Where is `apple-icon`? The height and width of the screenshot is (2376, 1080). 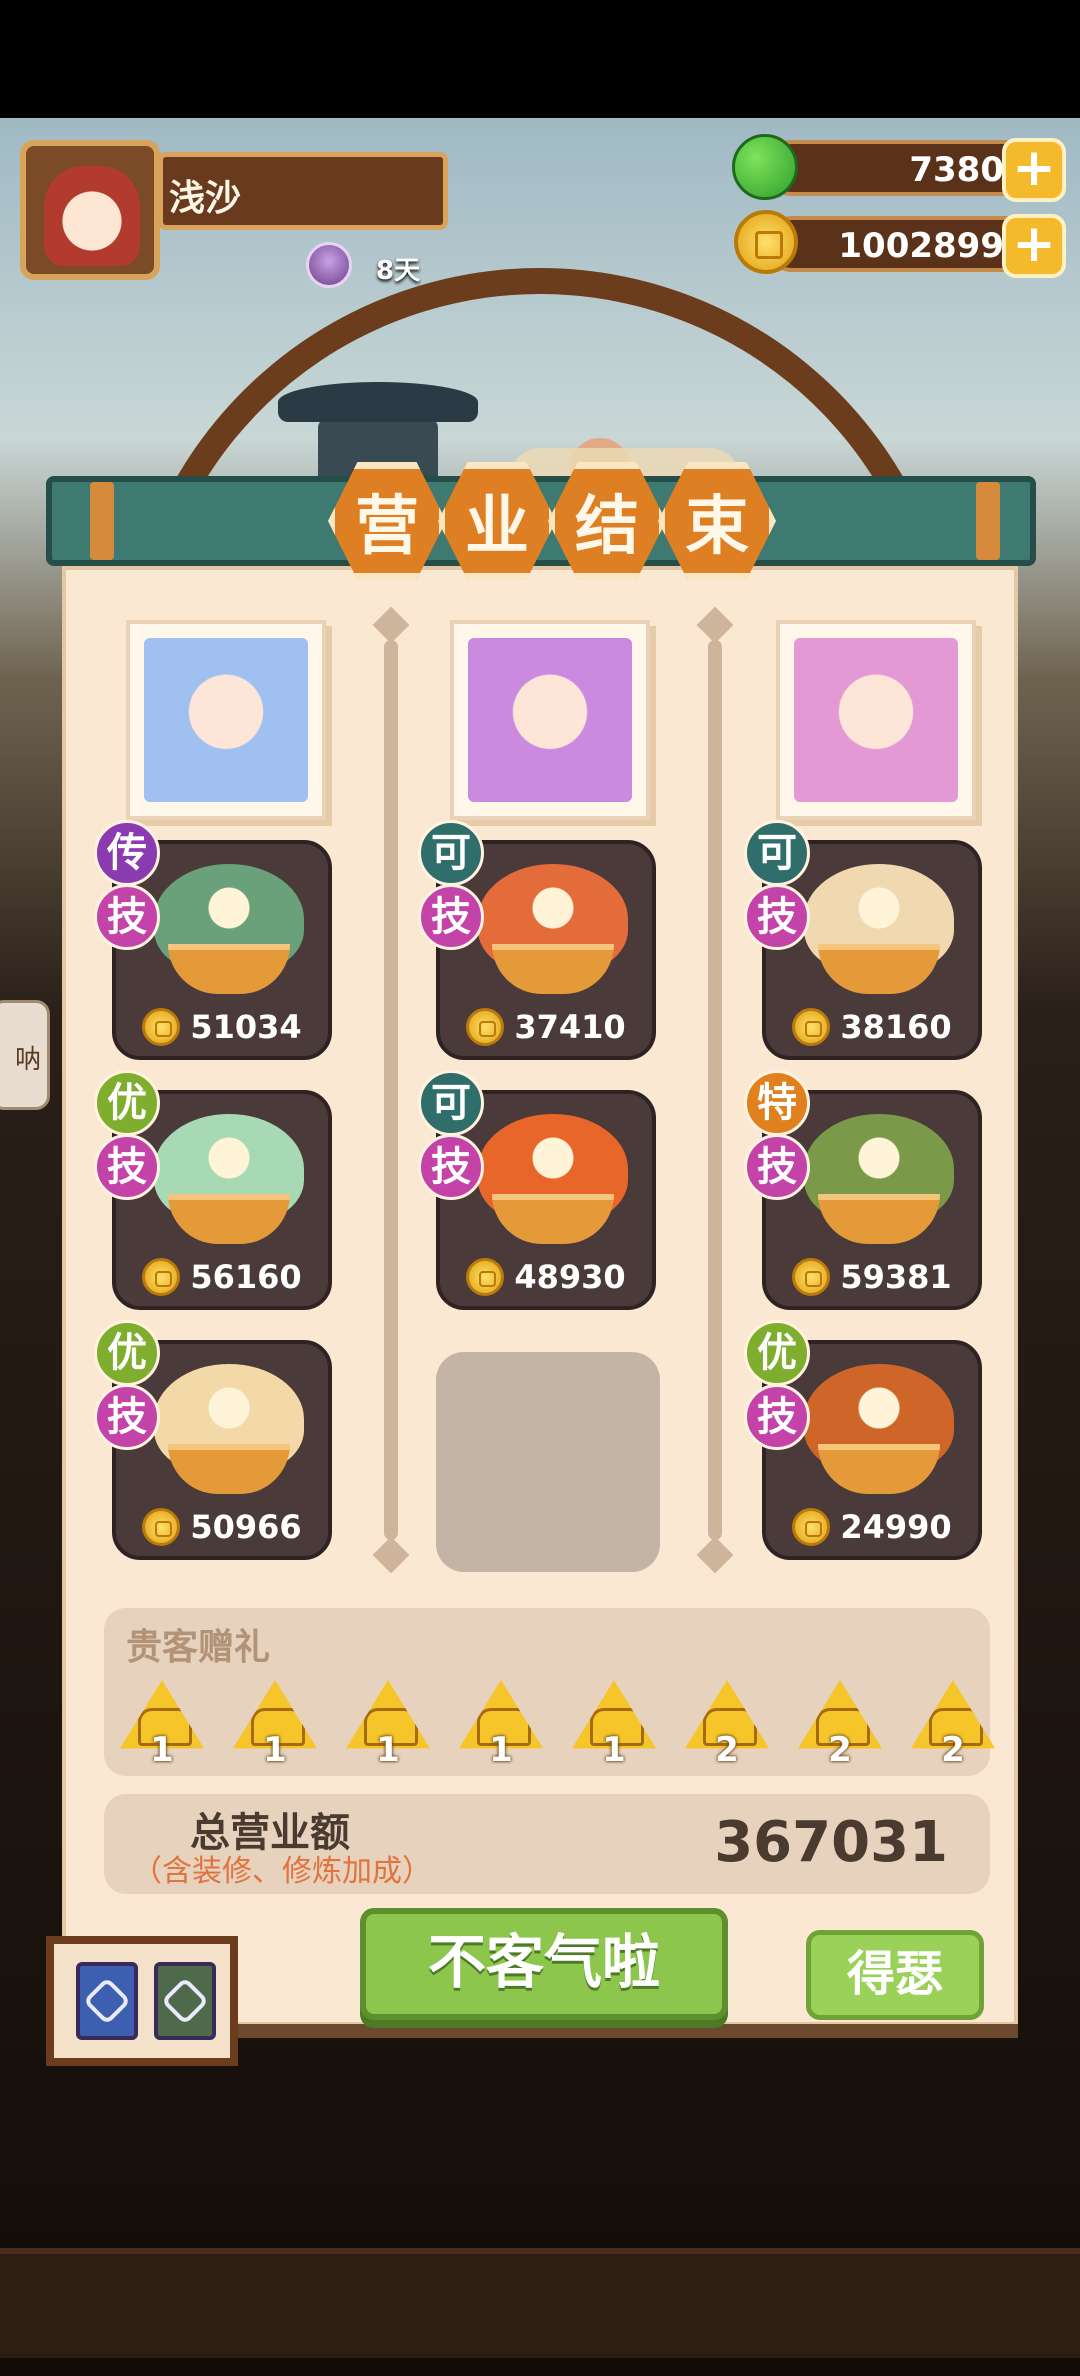
apple-icon is located at coordinates (765, 167).